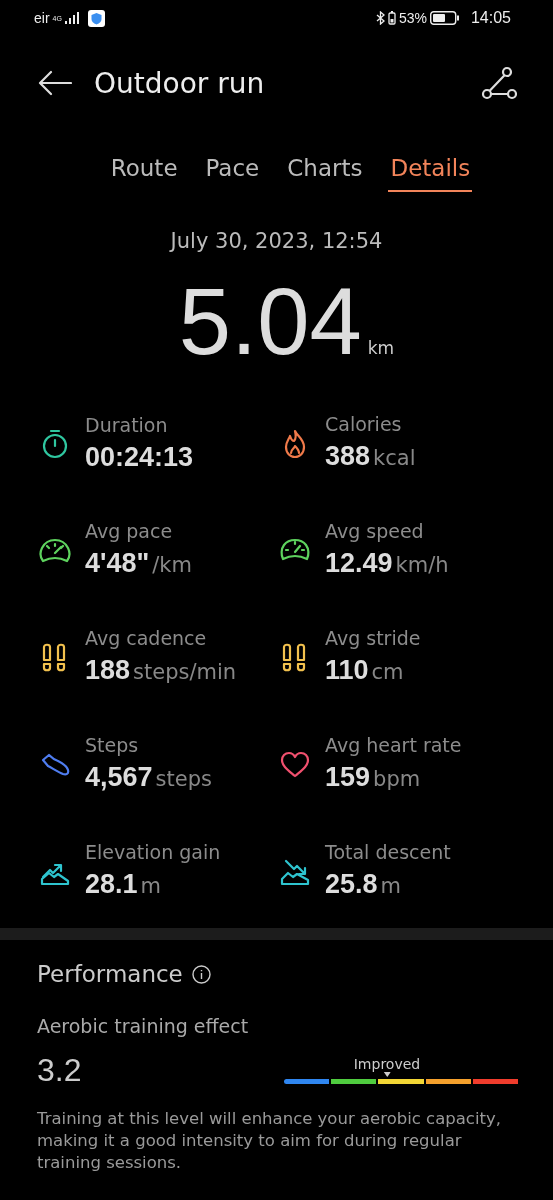 The image size is (553, 1200). I want to click on battery-percent: 53%, so click(412, 18).